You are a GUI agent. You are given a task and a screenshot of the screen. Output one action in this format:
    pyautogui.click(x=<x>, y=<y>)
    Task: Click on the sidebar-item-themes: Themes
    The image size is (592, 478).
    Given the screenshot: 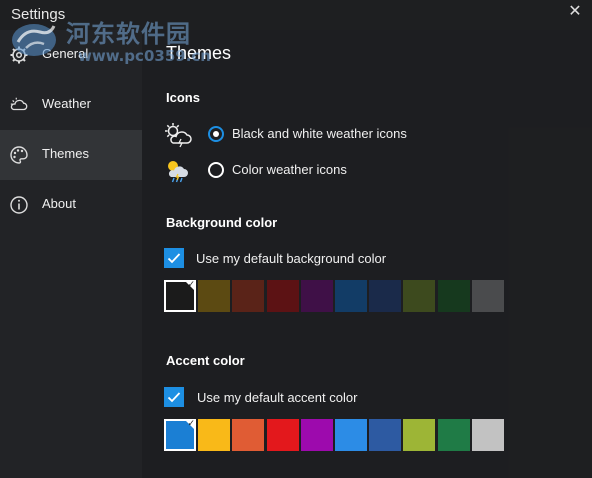 What is the action you would take?
    pyautogui.click(x=71, y=155)
    